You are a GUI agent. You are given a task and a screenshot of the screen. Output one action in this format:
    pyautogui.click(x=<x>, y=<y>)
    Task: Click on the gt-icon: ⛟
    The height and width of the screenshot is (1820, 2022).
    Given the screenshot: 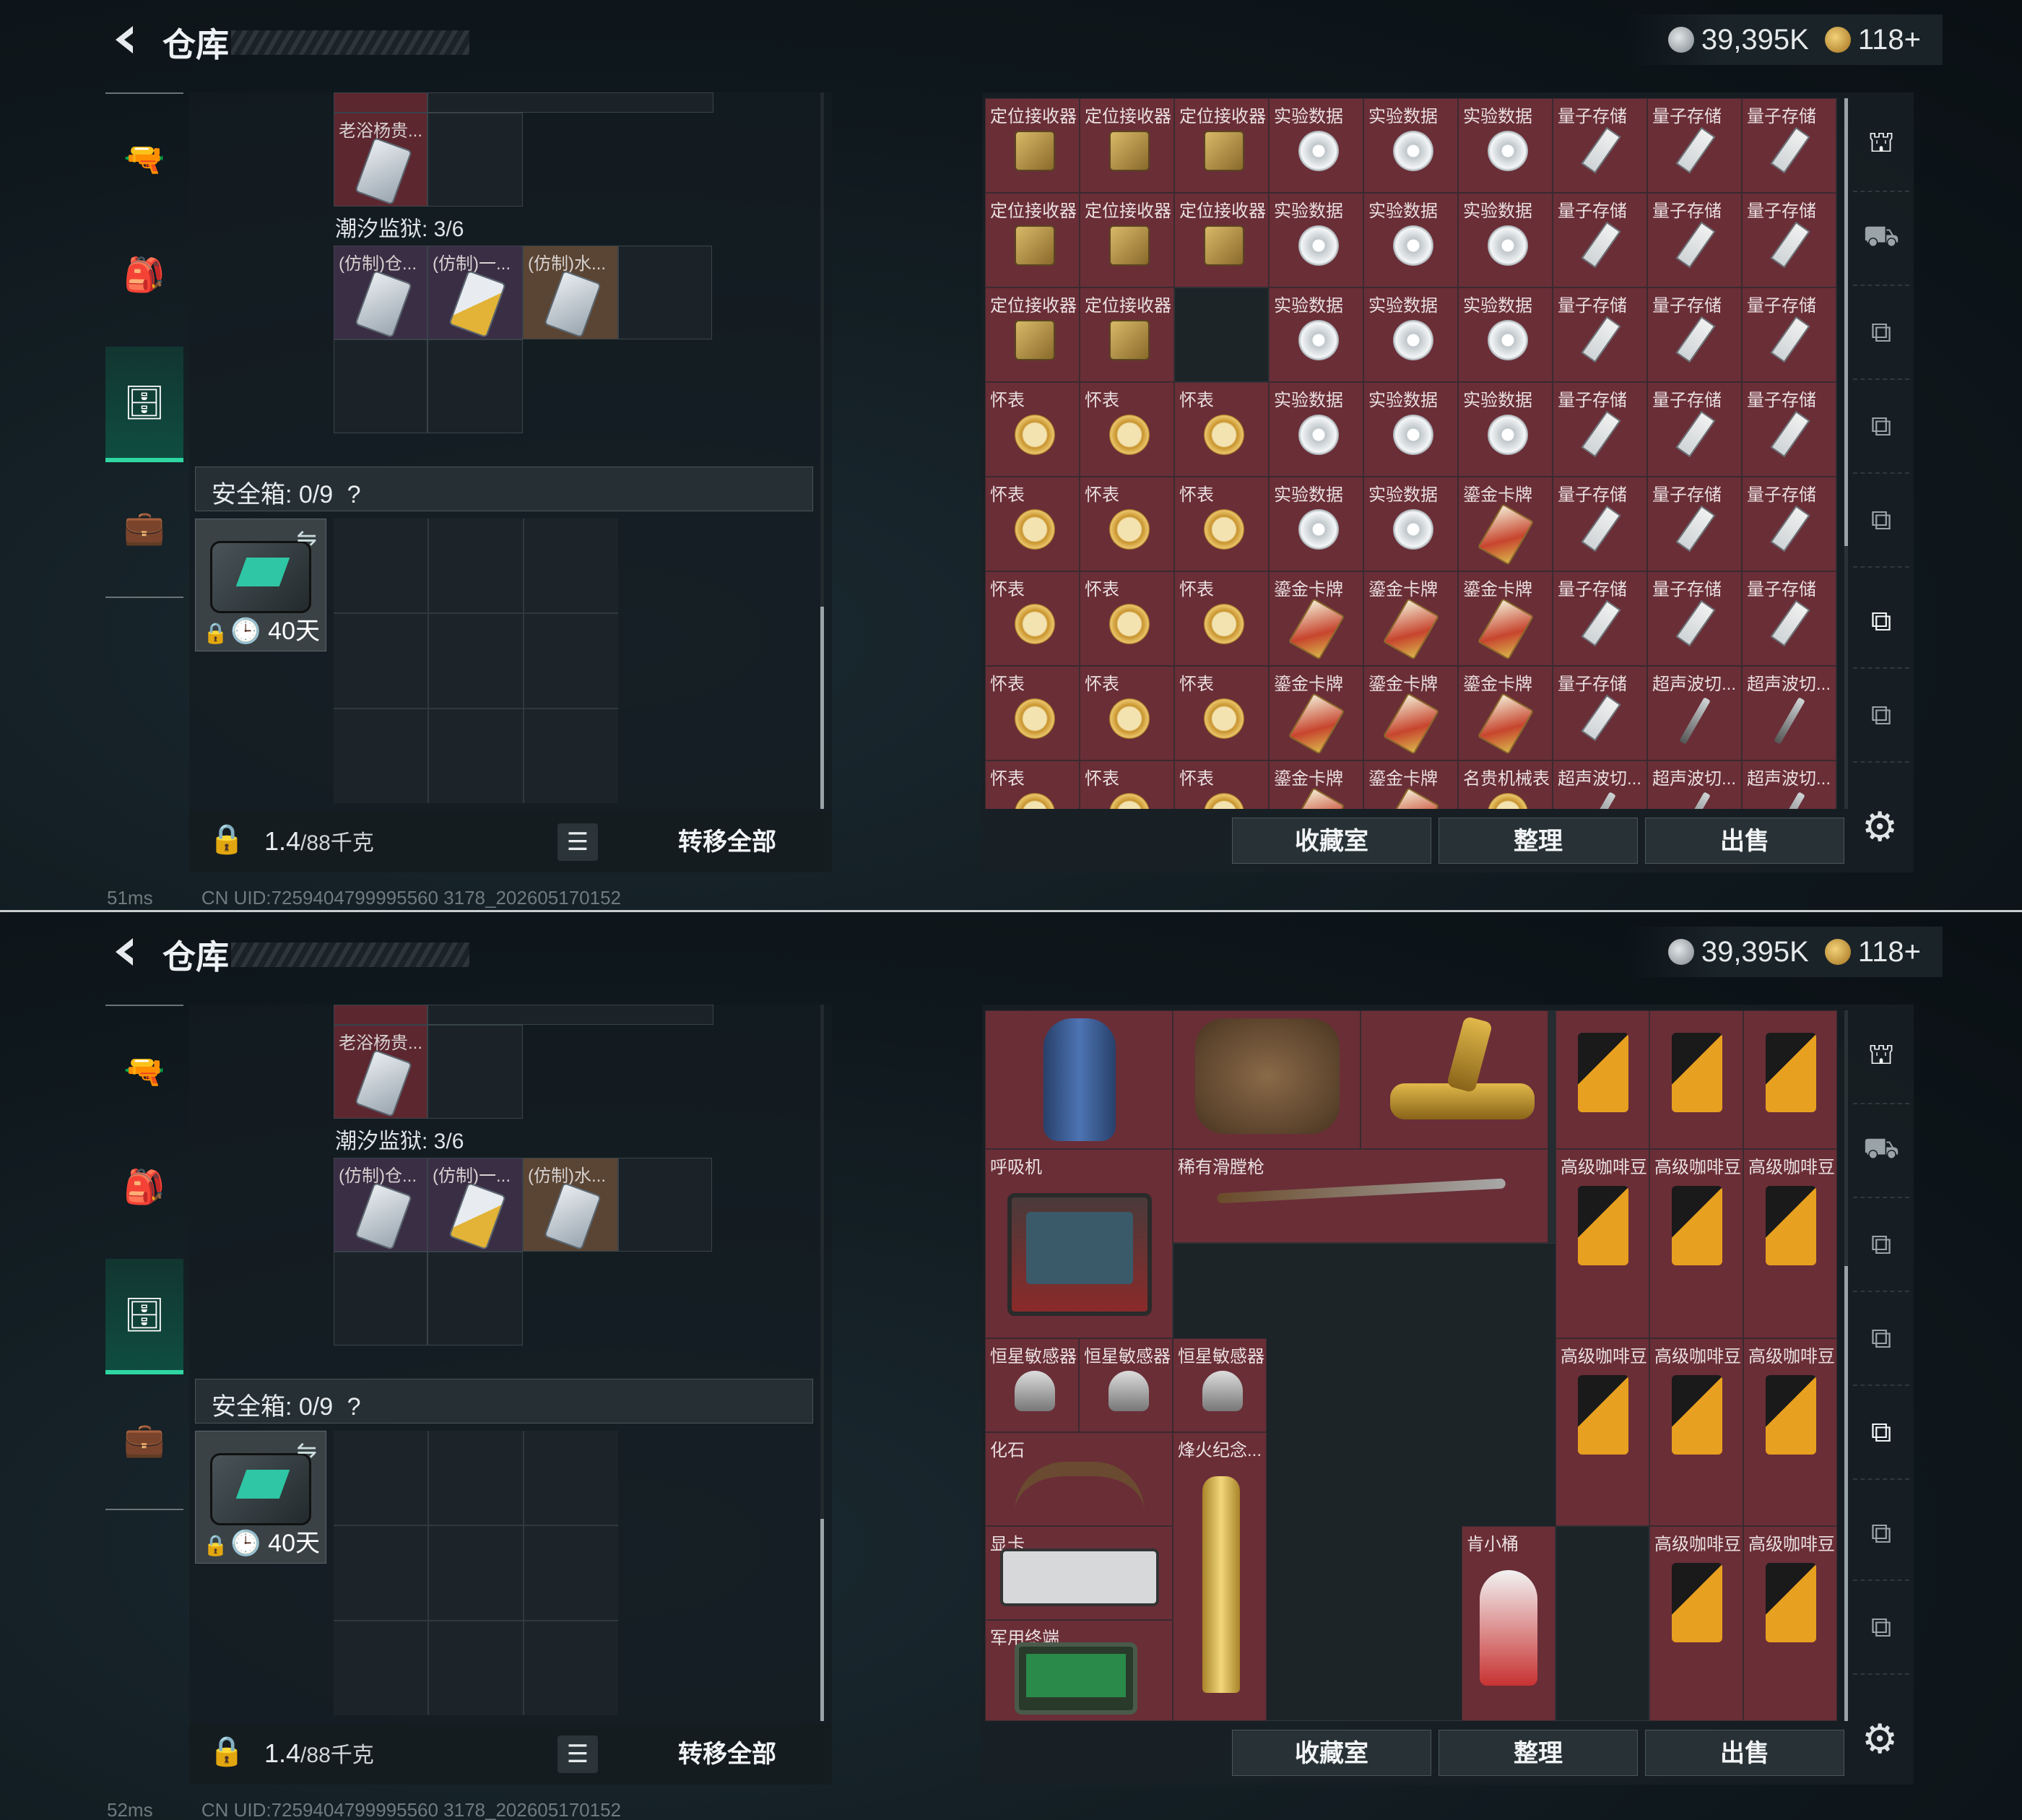 What is the action you would take?
    pyautogui.click(x=1881, y=239)
    